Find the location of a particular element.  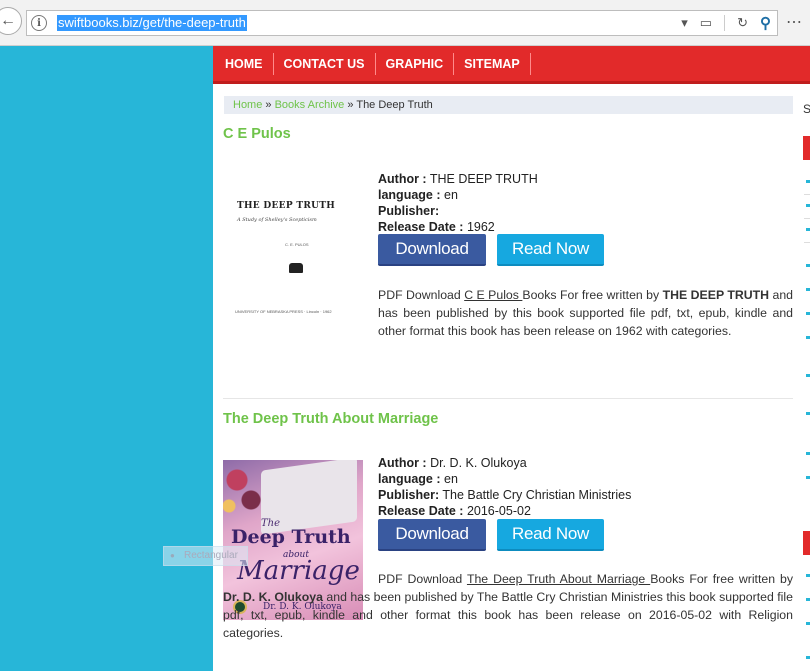

breadcrumb-current: The Deep Truth is located at coordinates (394, 105).